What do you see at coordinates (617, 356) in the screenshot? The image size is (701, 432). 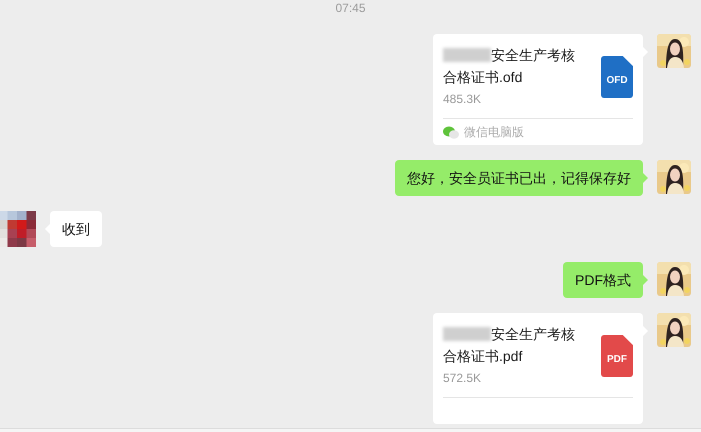 I see `file-type-icon: PDF` at bounding box center [617, 356].